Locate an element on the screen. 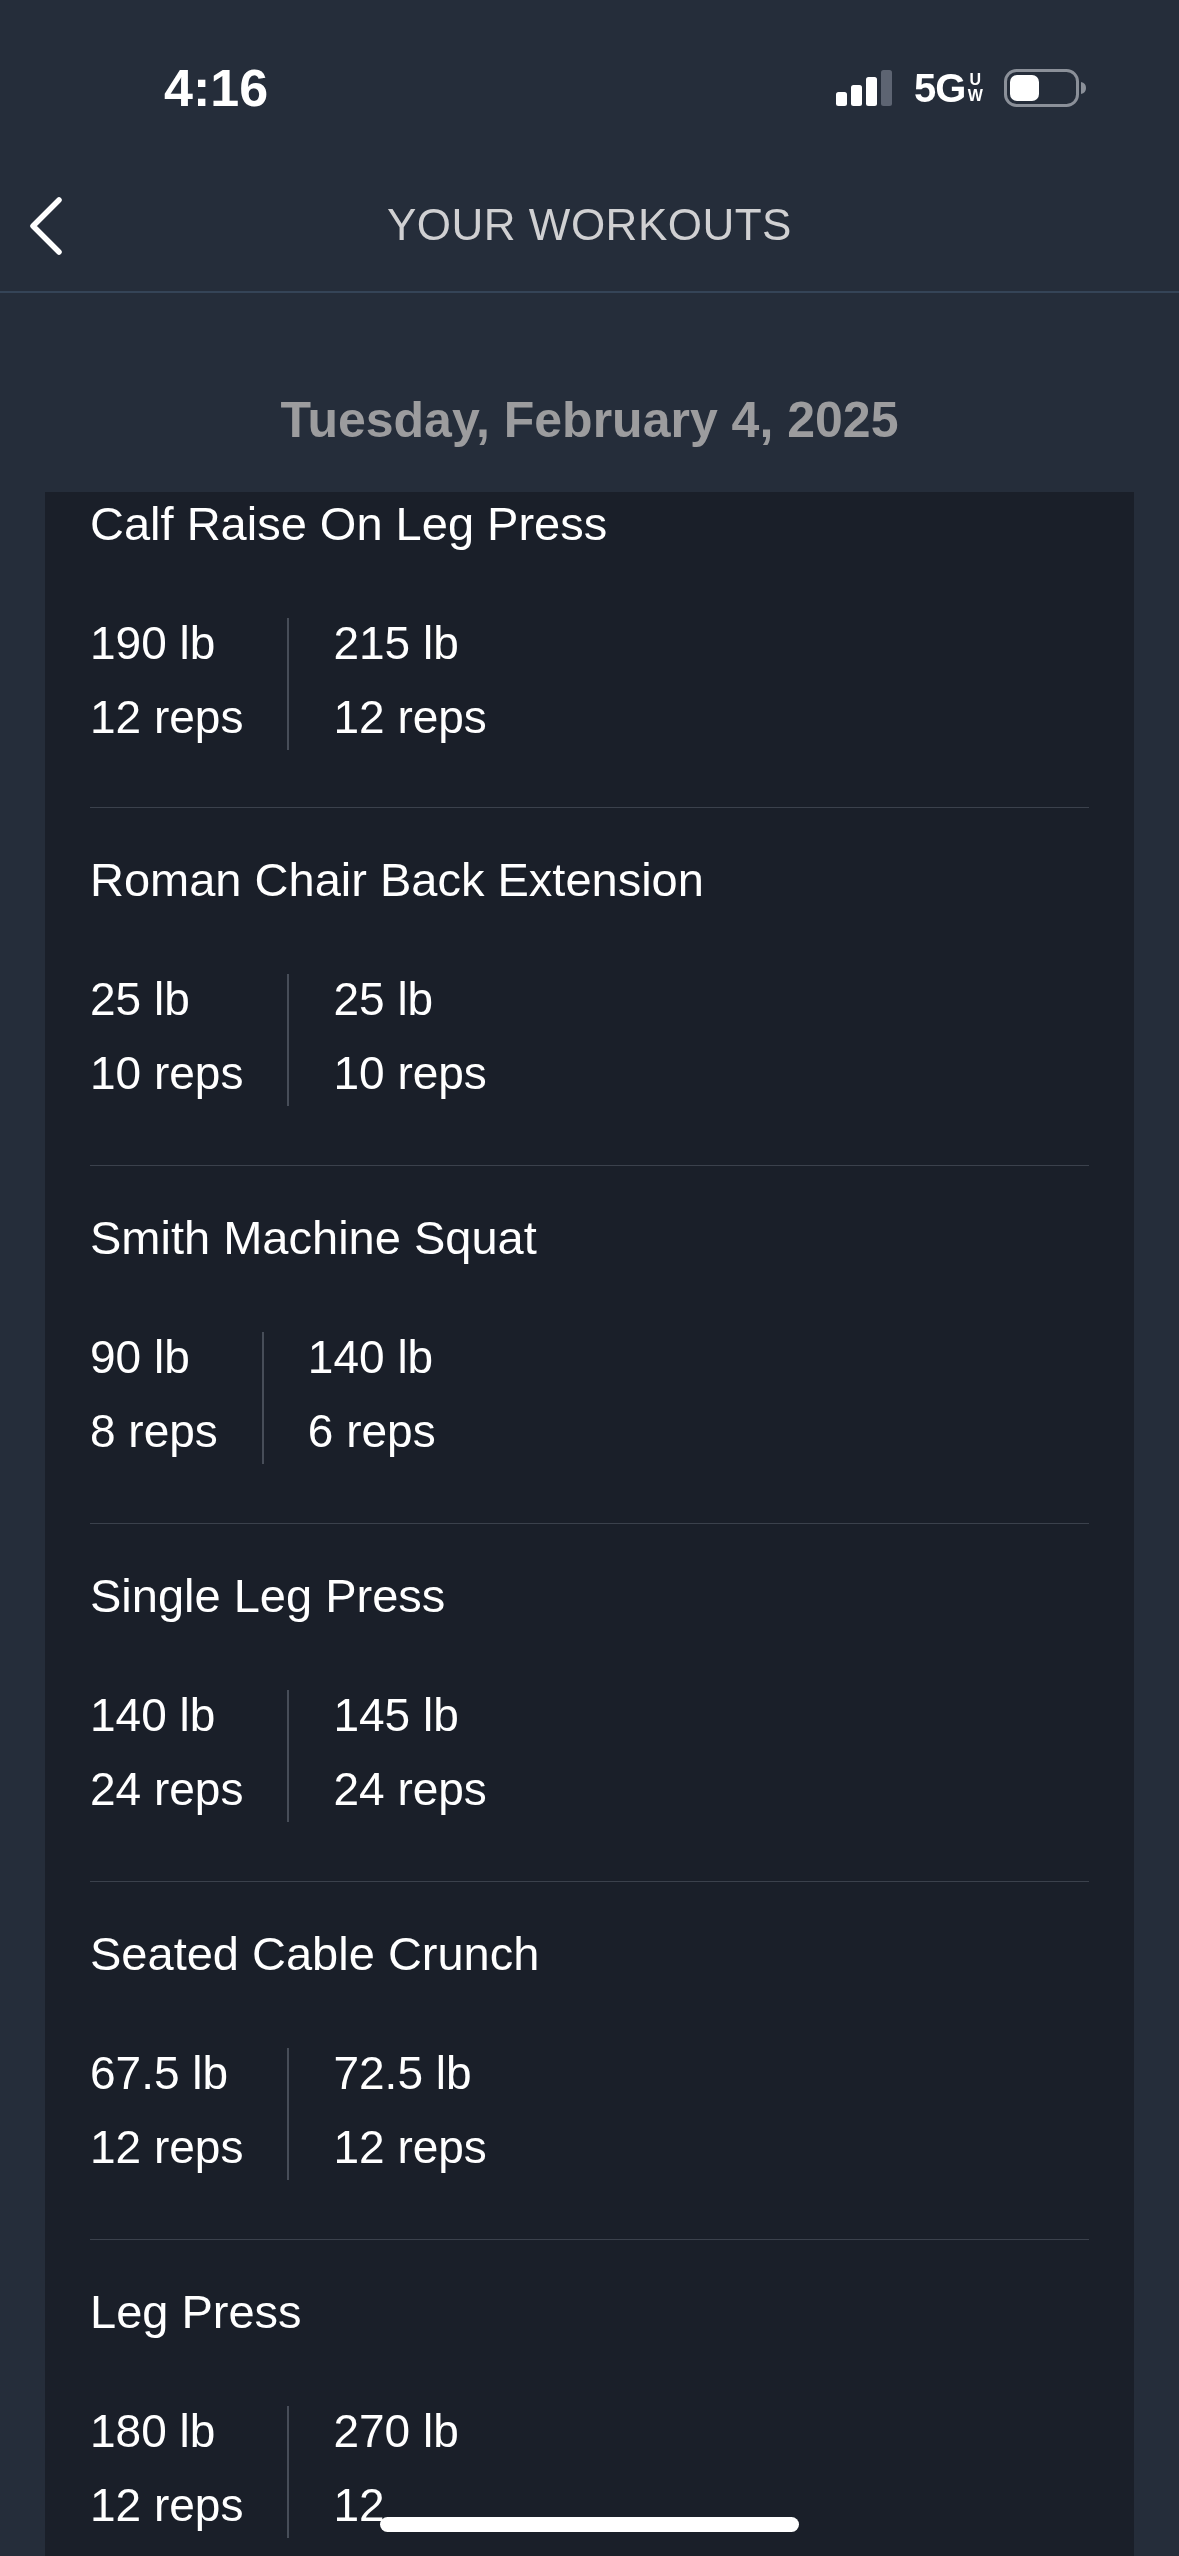 The image size is (1179, 2556). set-weight: 215 lb is located at coordinates (396, 643).